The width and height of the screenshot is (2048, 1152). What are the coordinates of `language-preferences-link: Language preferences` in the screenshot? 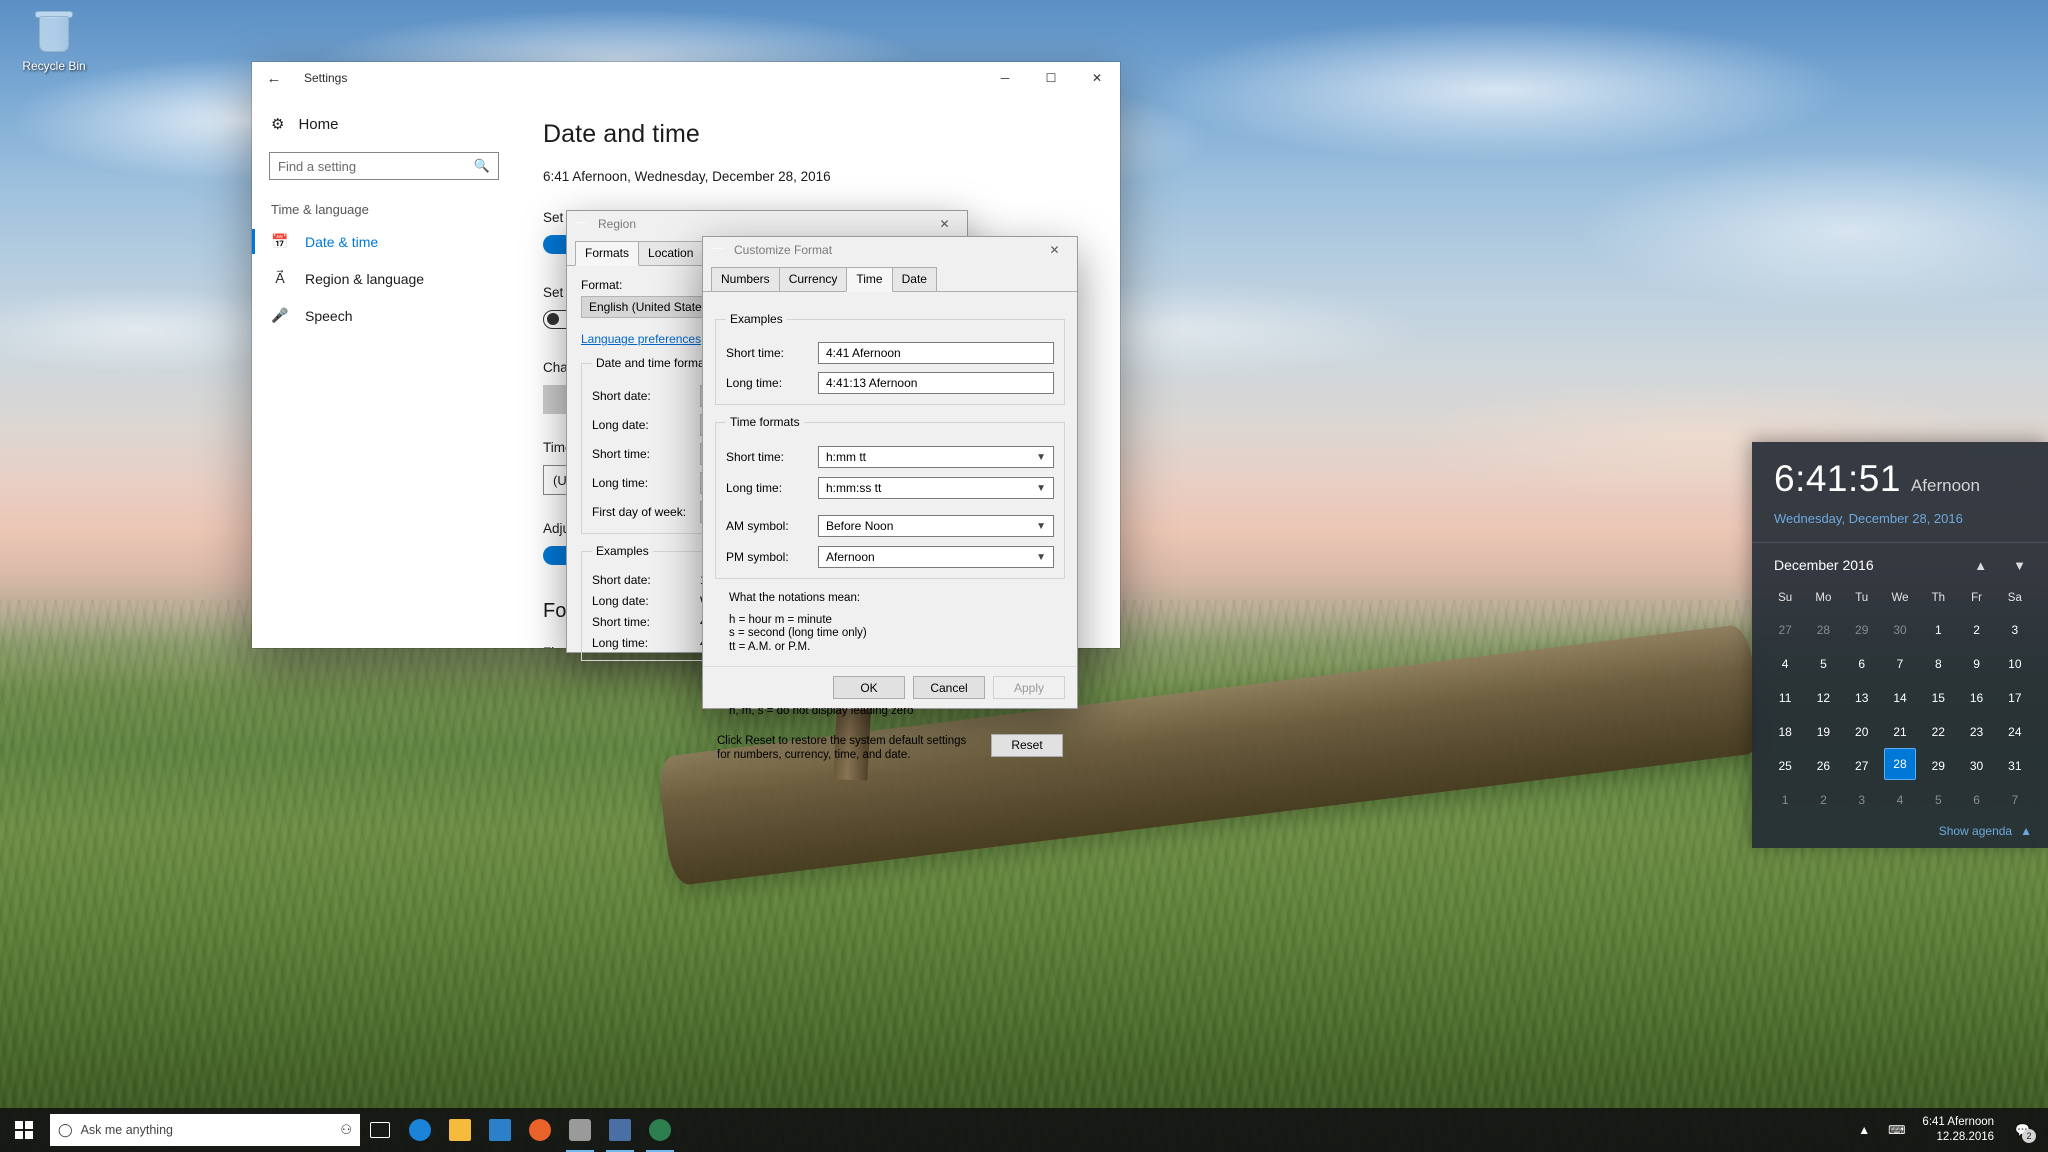 It's located at (641, 339).